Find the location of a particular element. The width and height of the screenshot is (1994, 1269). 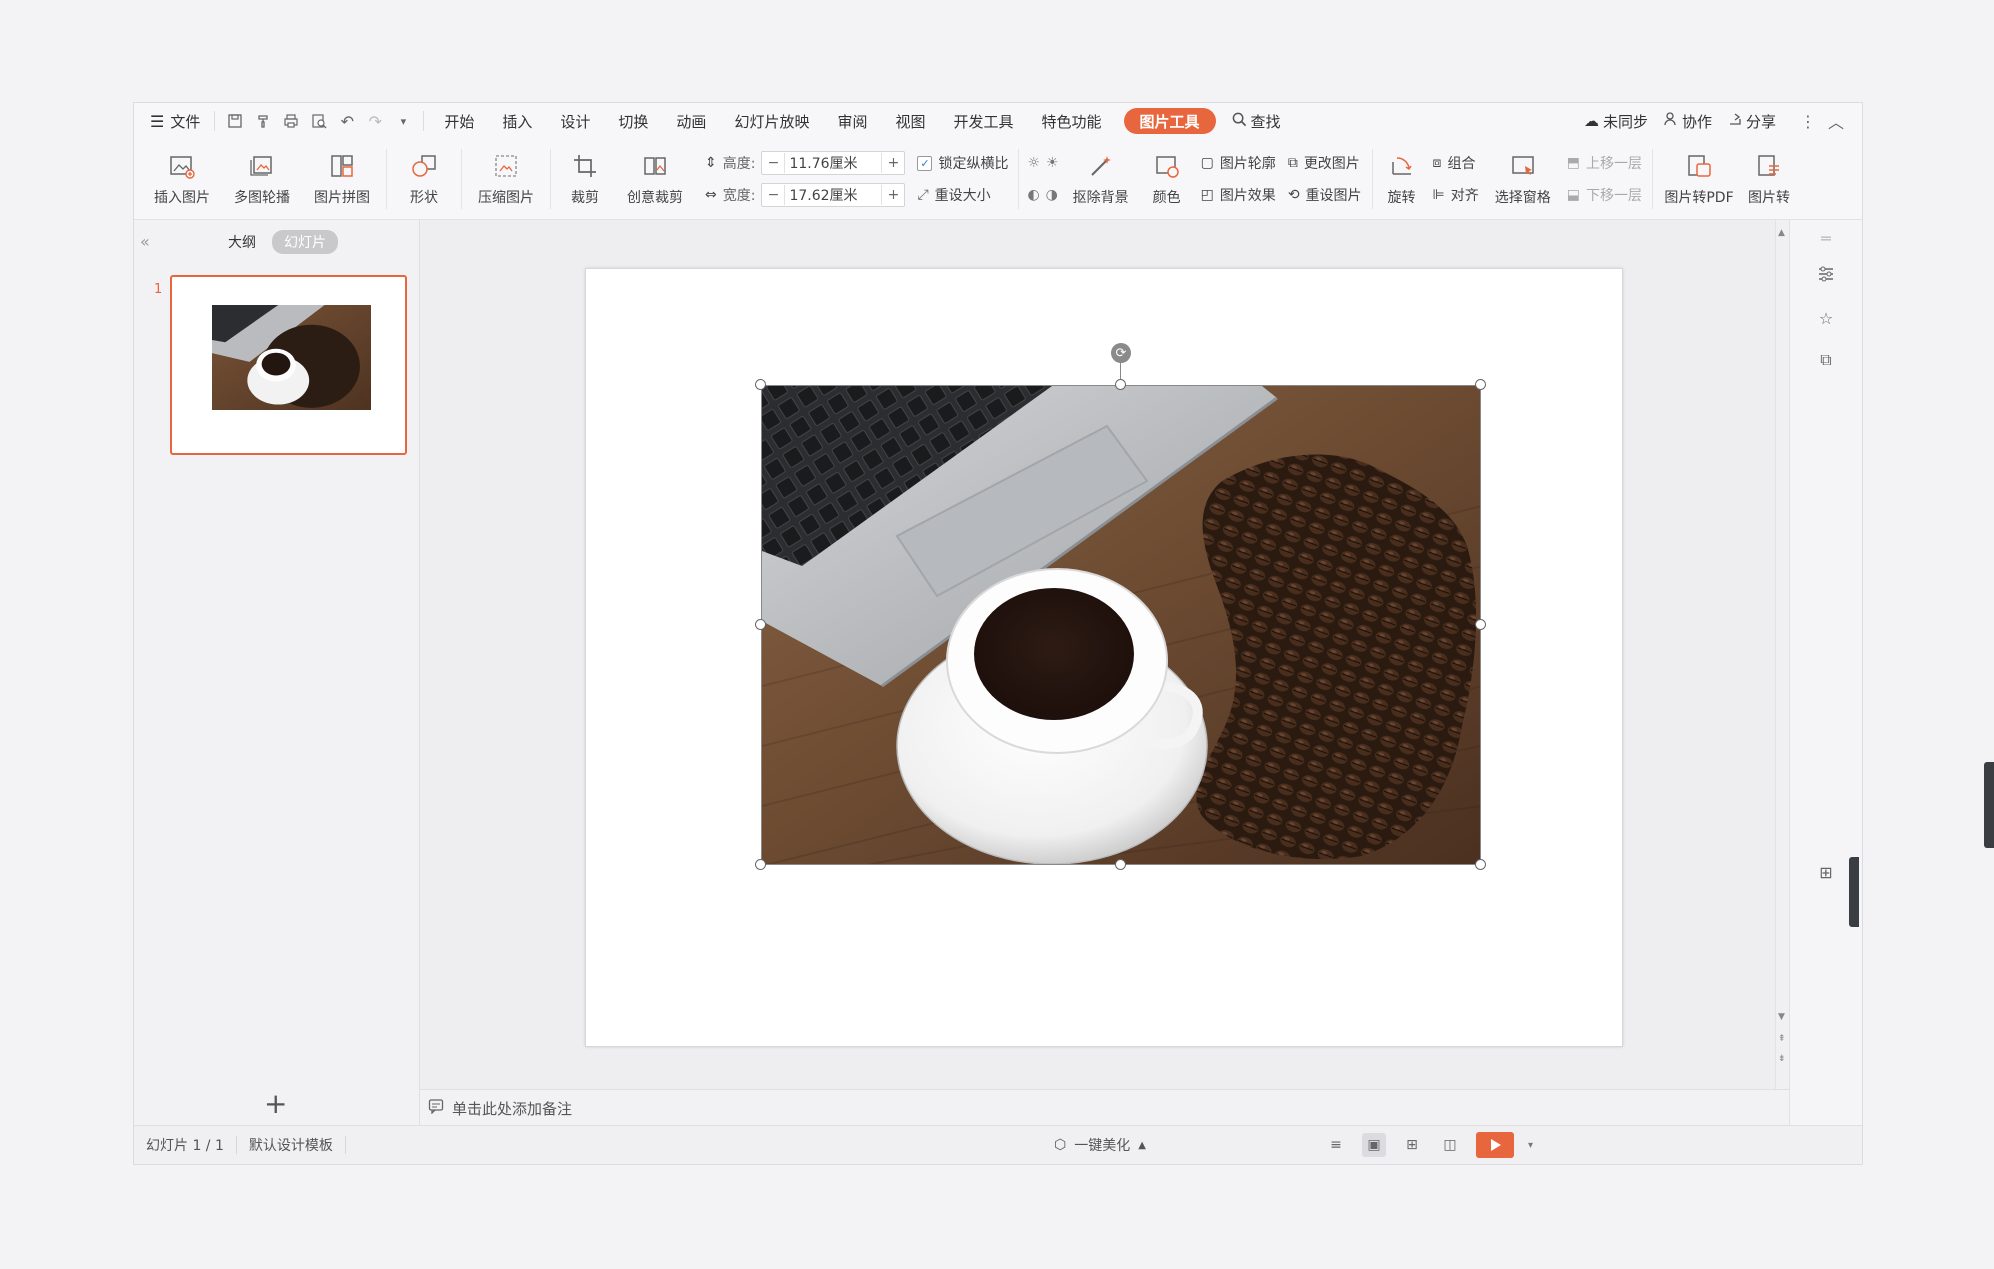

format-painter-icon is located at coordinates (263, 121).